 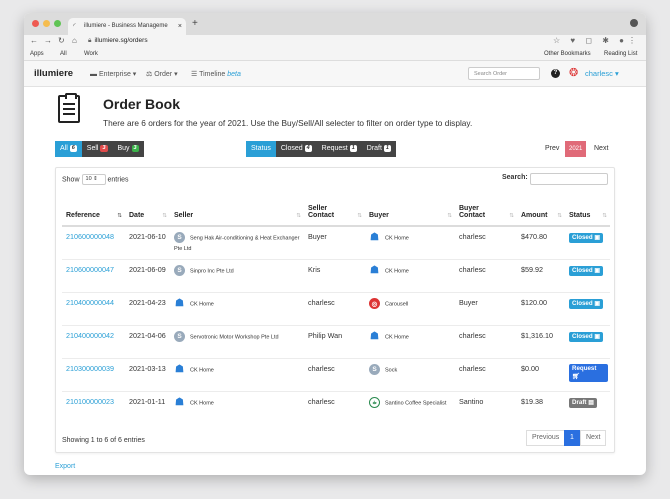 What do you see at coordinates (620, 54) in the screenshot?
I see `bookmark-reading-list: Reading List` at bounding box center [620, 54].